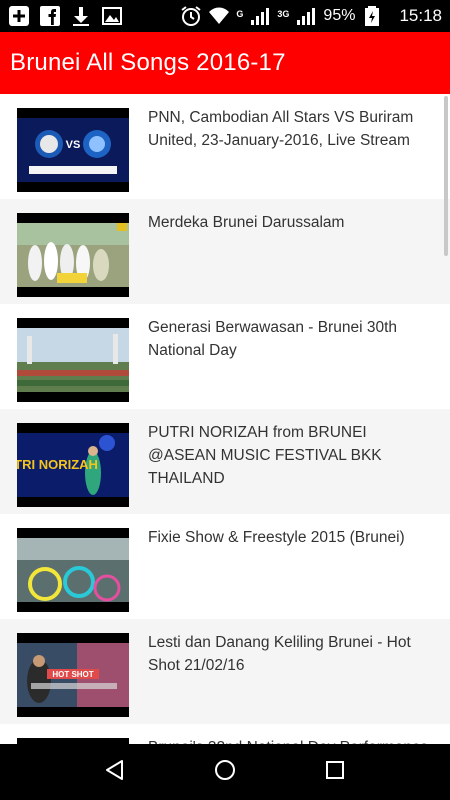 This screenshot has height=800, width=450. Describe the element at coordinates (446, 176) in the screenshot. I see `list-scrollbar` at that location.